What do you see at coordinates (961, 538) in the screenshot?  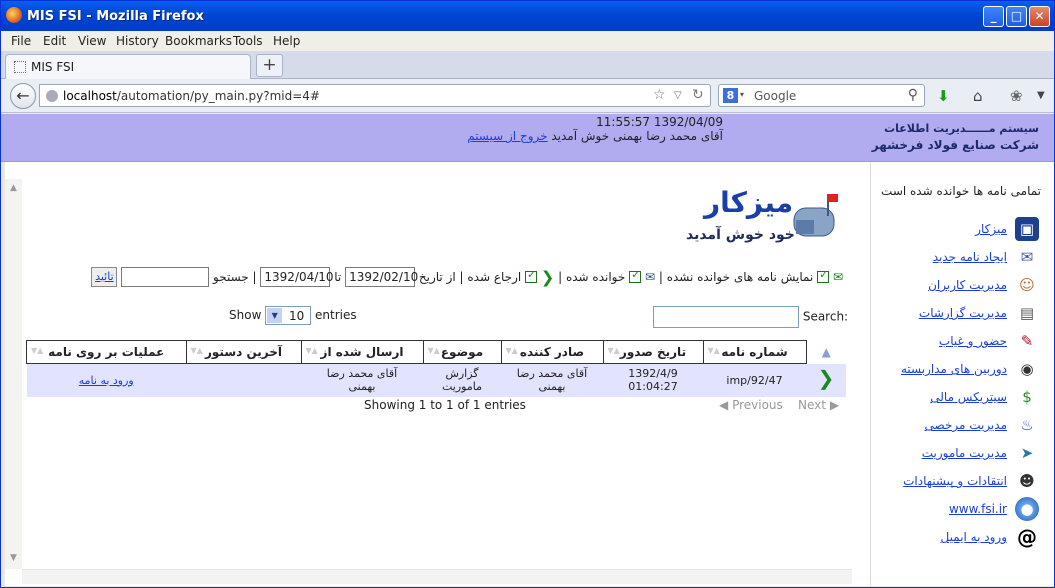 I see `sidebar-item-email: @ ورود به ایمیل` at bounding box center [961, 538].